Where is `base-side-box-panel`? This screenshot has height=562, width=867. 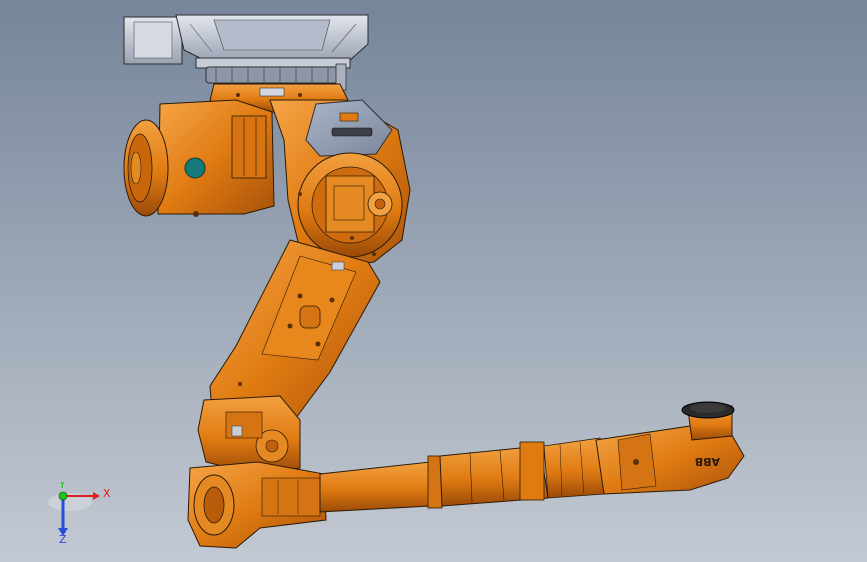
base-side-box-panel is located at coordinates (153, 40).